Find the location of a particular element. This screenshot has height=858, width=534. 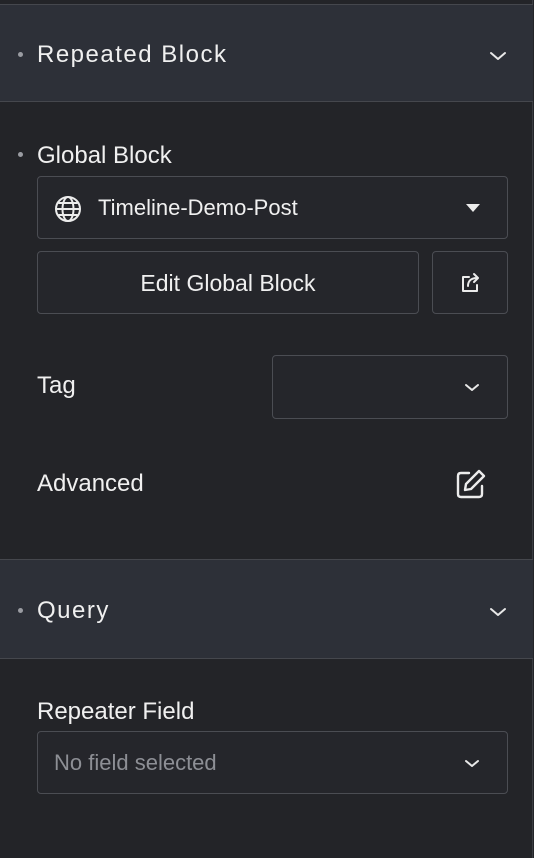

advanced-label: Advanced is located at coordinates (90, 483).